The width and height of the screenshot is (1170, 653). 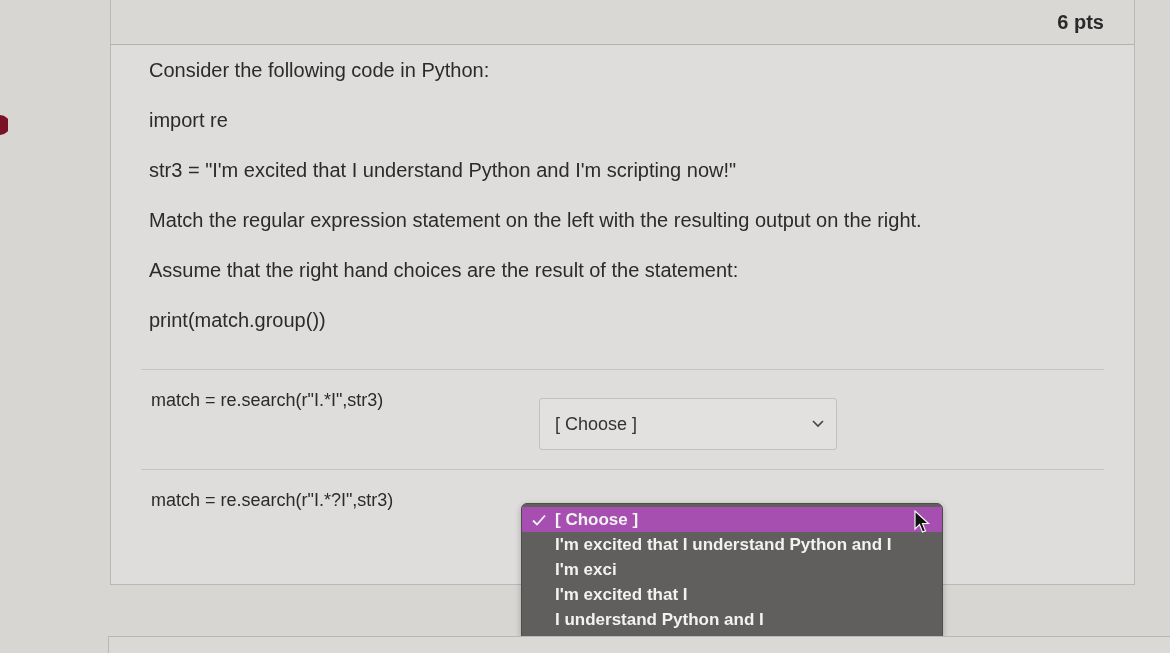 I want to click on menu-option: I'm excited that I, so click(x=732, y=594).